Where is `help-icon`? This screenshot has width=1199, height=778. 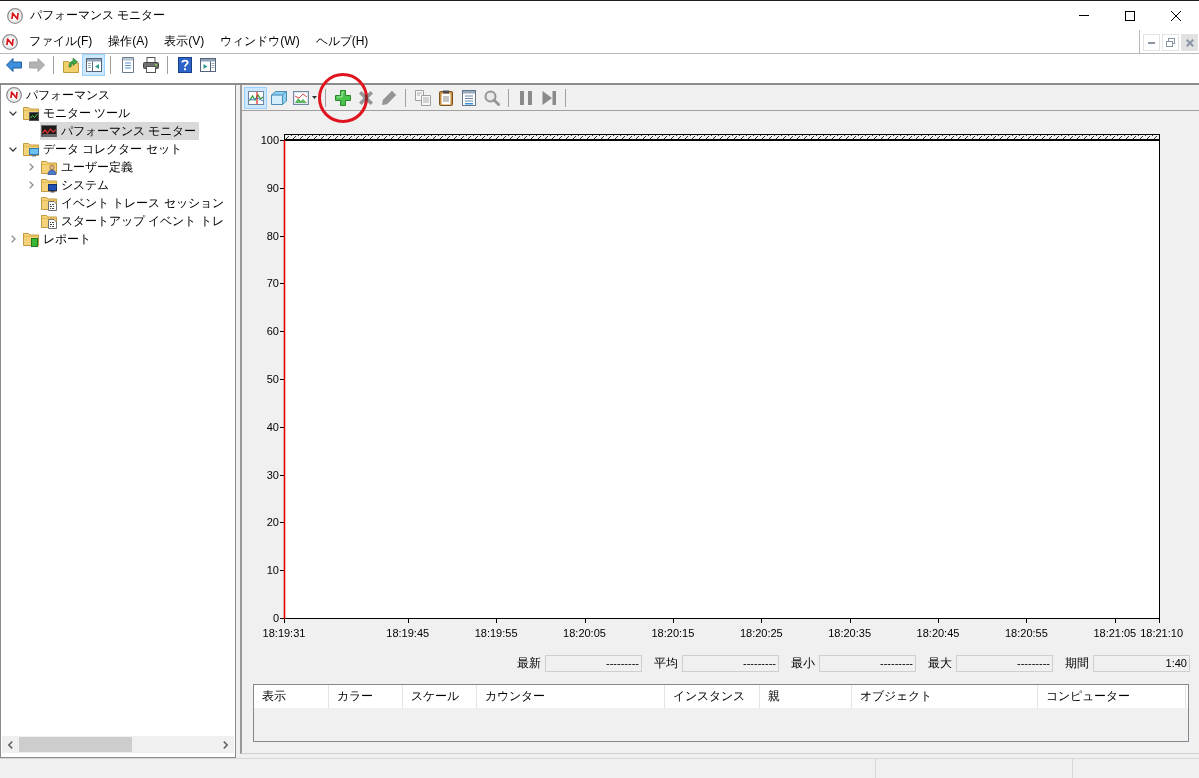 help-icon is located at coordinates (184, 65).